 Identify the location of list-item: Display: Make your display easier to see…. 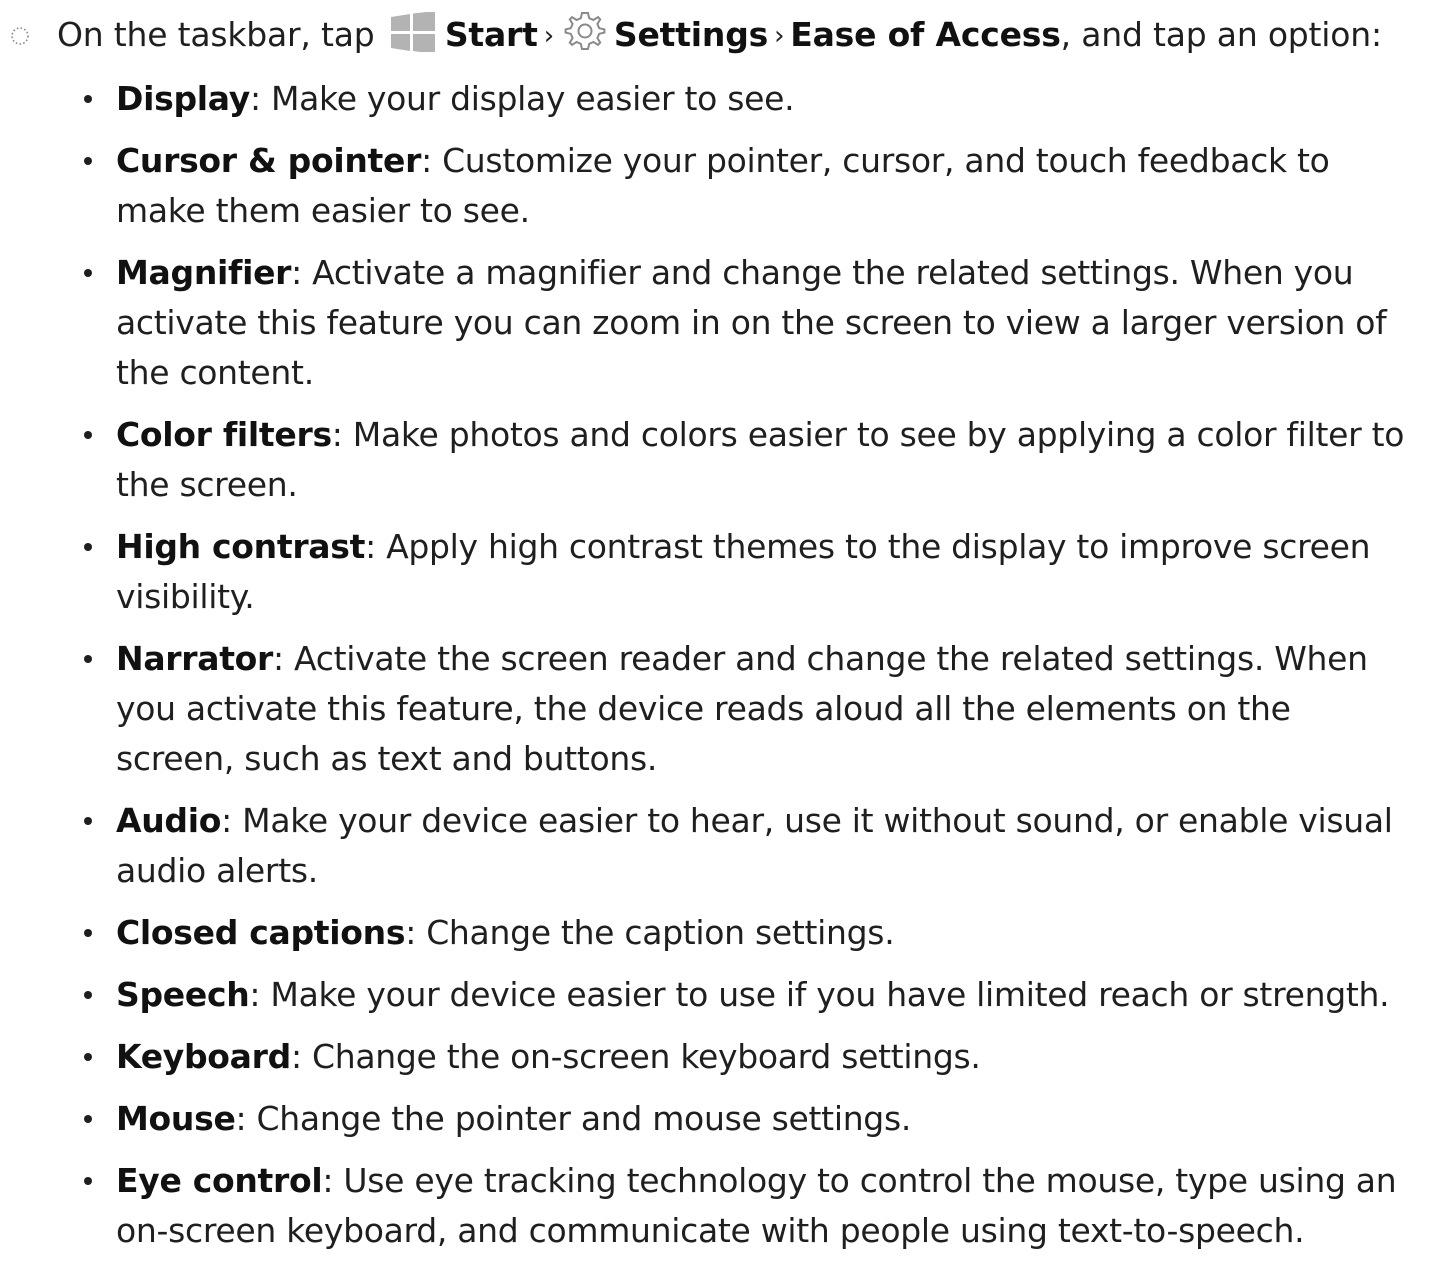
(714, 99).